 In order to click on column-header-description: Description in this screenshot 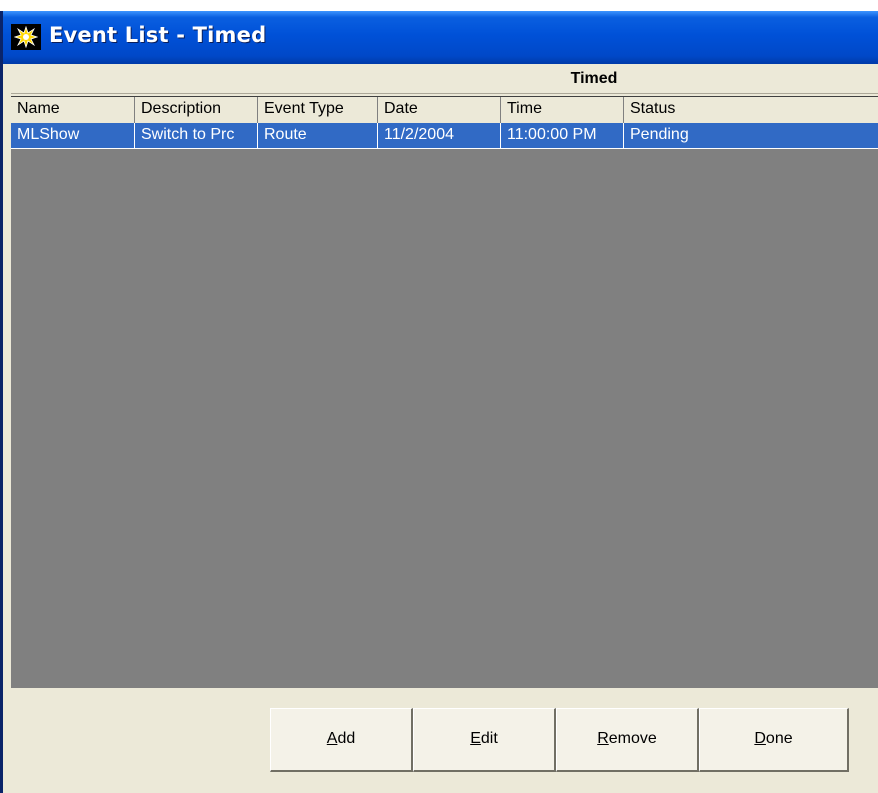, I will do `click(196, 110)`.